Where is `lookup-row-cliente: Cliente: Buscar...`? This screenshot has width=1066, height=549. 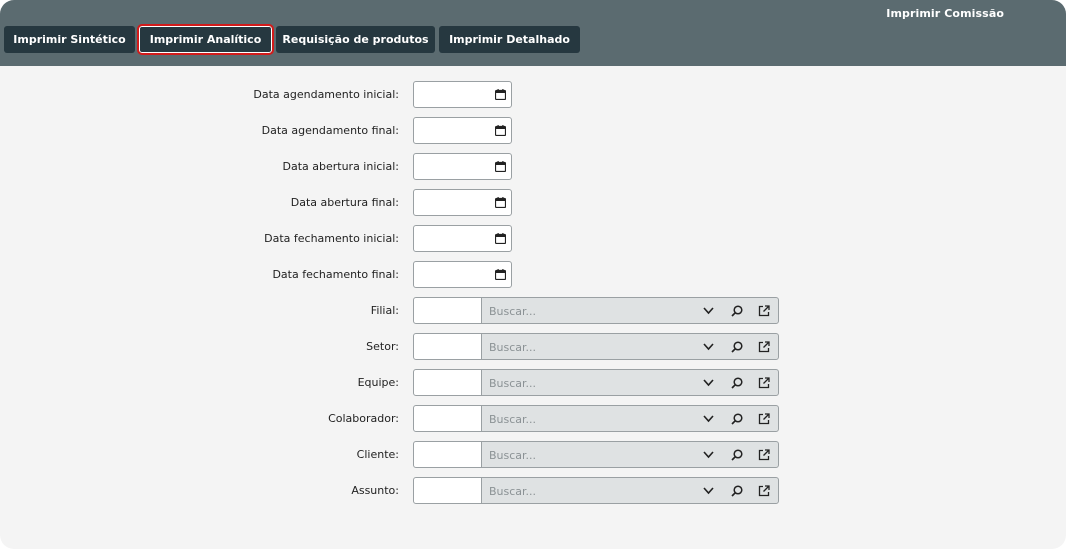
lookup-row-cliente: Cliente: Buscar... is located at coordinates (533, 454).